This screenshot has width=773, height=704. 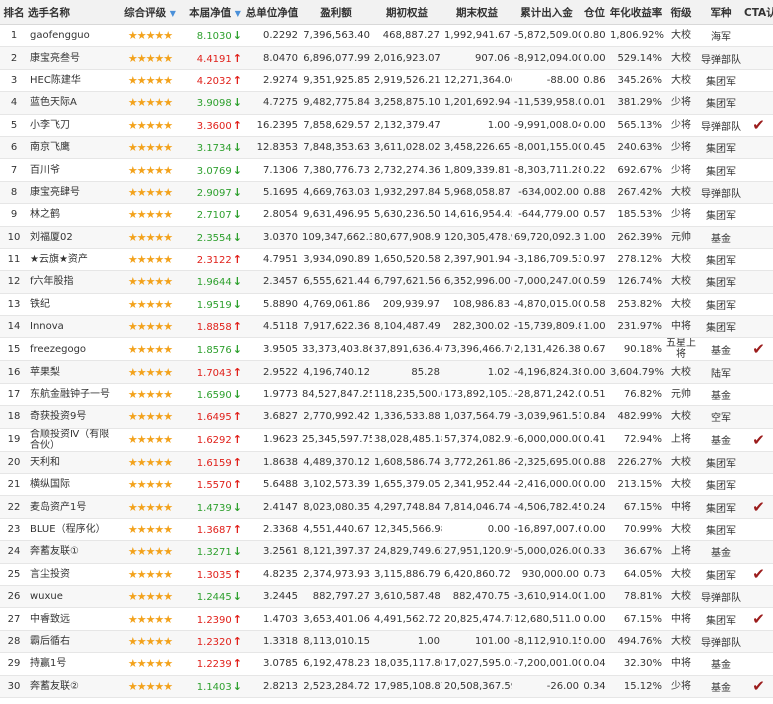 I want to click on name-link-text: 东航金融钟子一号, so click(x=70, y=394).